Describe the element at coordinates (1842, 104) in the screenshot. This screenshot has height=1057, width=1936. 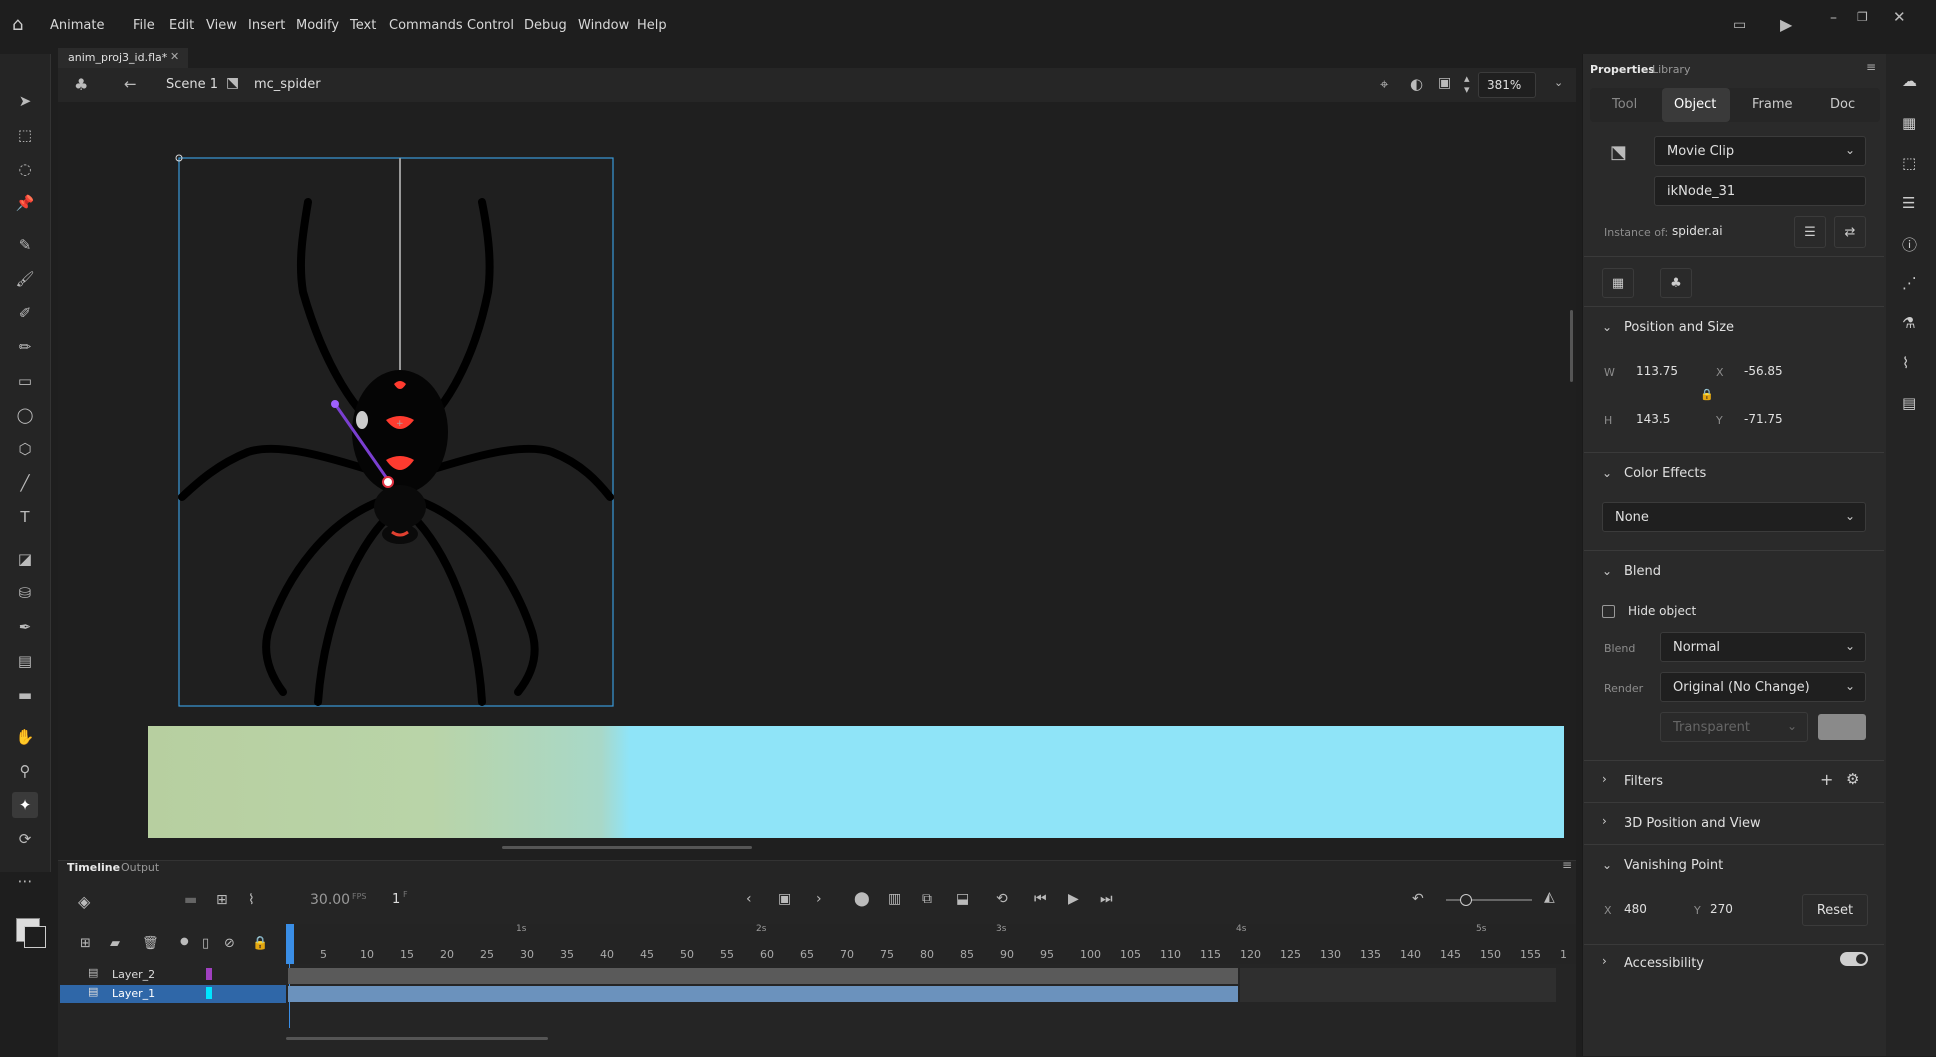
I see `tab-doc: Doc` at that location.